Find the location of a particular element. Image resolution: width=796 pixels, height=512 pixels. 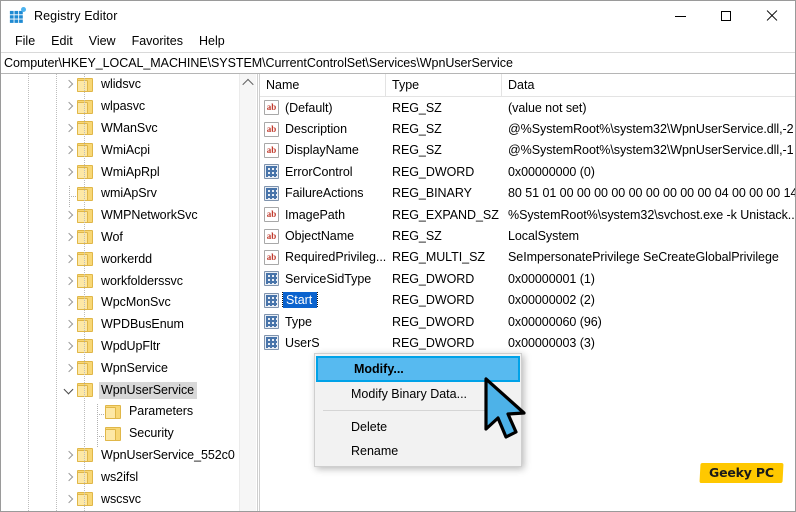

tree-item-parameters: Parameters is located at coordinates (120, 413).